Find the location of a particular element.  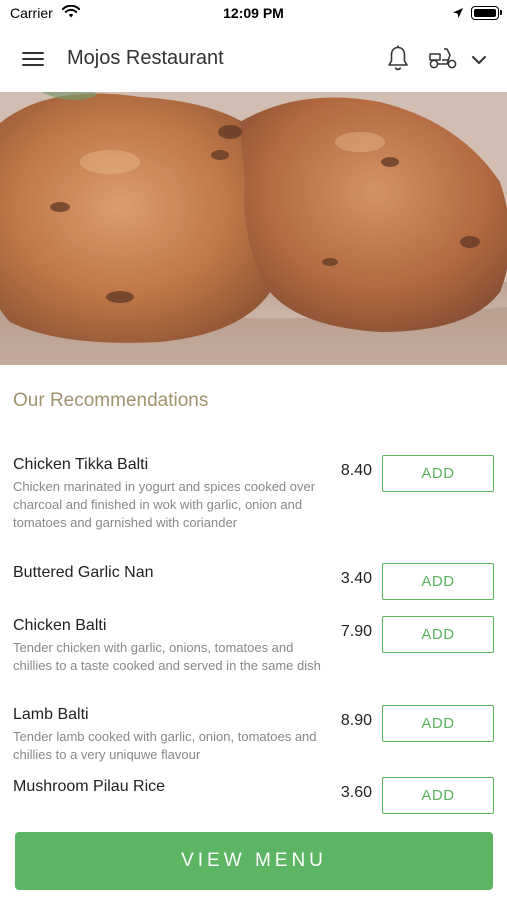

clock: 12:09 PM is located at coordinates (253, 13).